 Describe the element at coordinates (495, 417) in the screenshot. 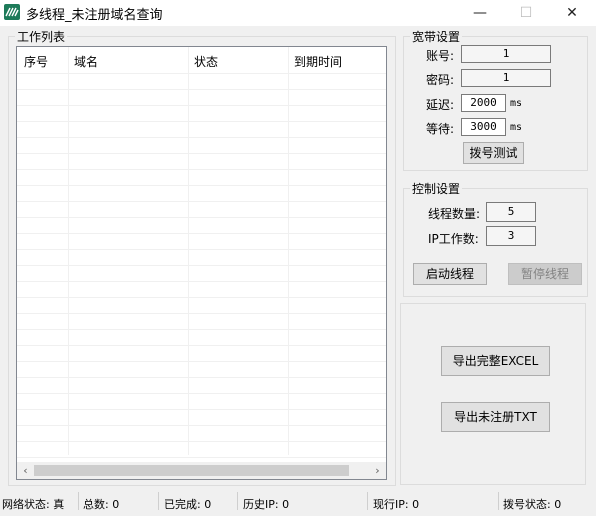

I see `export-unregistered-txt-button: 导出未注册TXT` at that location.